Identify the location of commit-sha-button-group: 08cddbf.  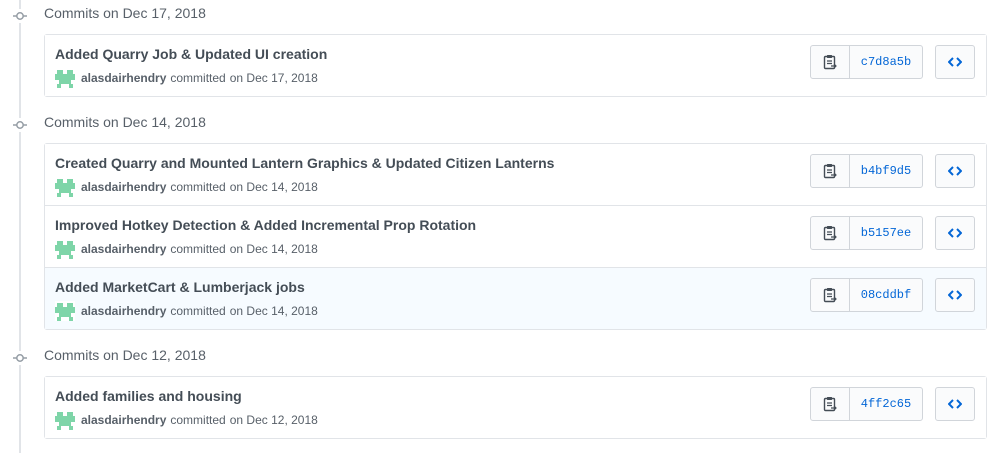
(866, 295).